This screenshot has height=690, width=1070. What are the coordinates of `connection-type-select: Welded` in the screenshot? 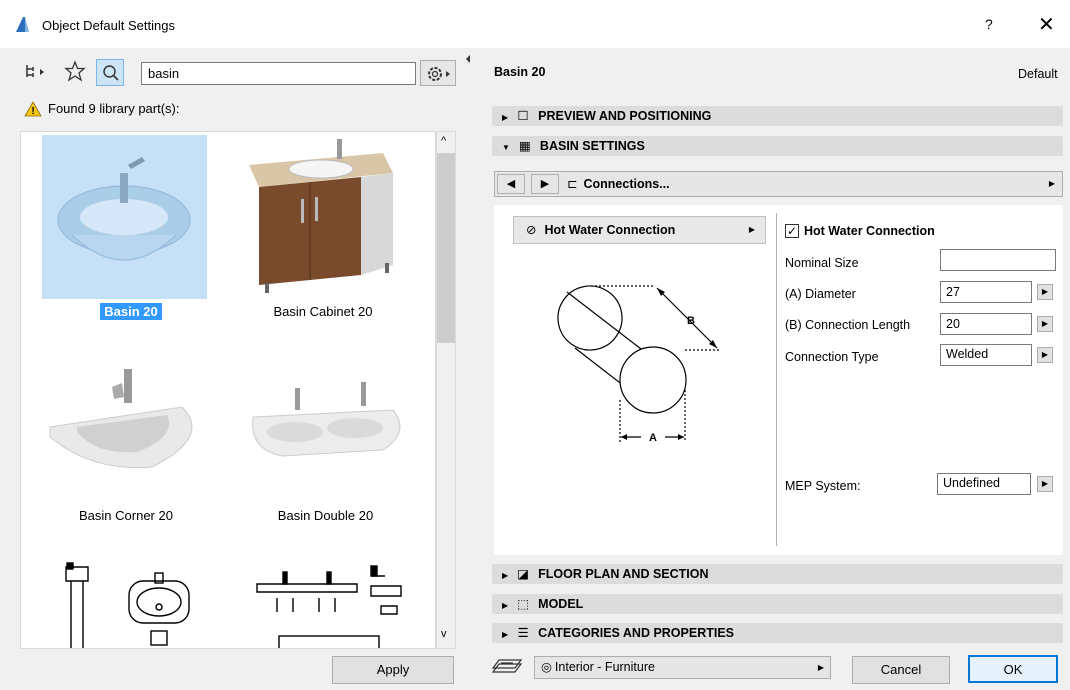 It's located at (986, 355).